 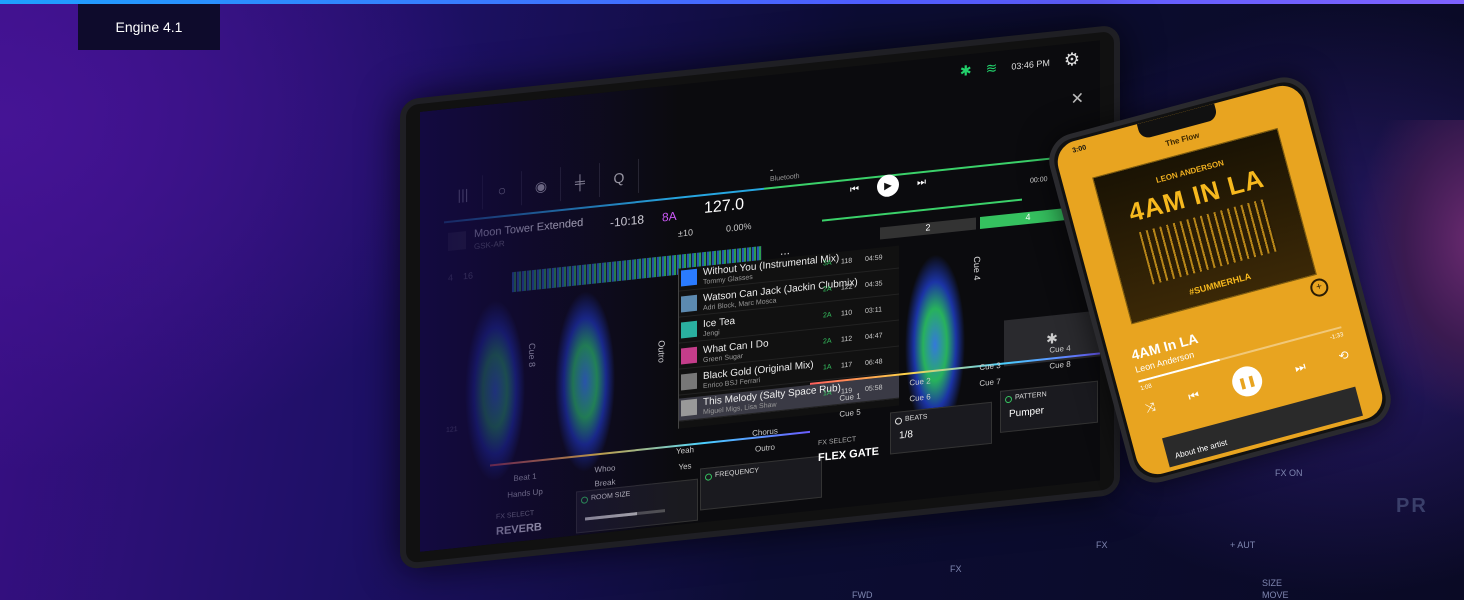 I want to click on track-title: Ice Tea, so click(x=719, y=323).